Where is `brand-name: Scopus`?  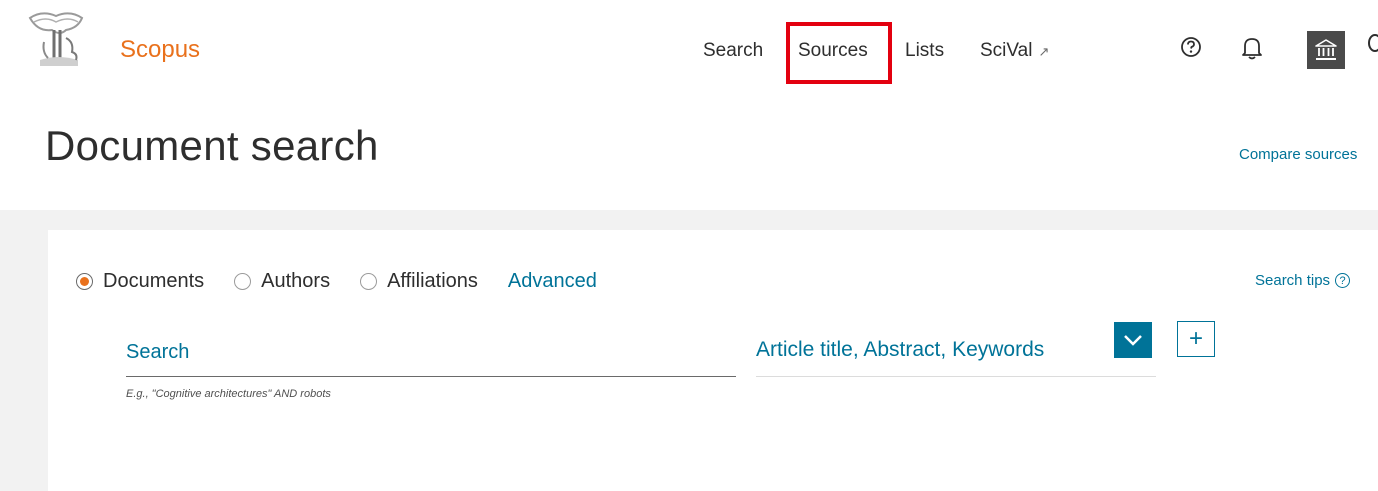 brand-name: Scopus is located at coordinates (160, 50).